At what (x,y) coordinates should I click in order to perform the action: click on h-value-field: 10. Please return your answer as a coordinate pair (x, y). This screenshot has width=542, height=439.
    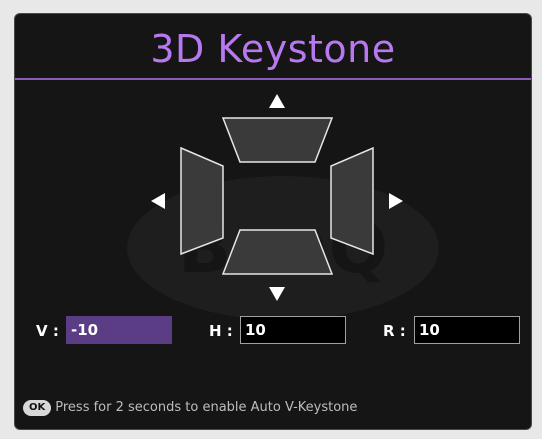
    Looking at the image, I should click on (293, 330).